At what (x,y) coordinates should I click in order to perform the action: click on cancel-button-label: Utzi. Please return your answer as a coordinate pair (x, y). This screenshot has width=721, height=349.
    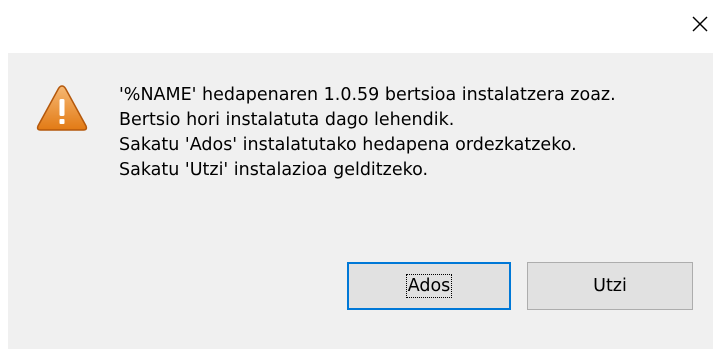
    Looking at the image, I should click on (610, 286).